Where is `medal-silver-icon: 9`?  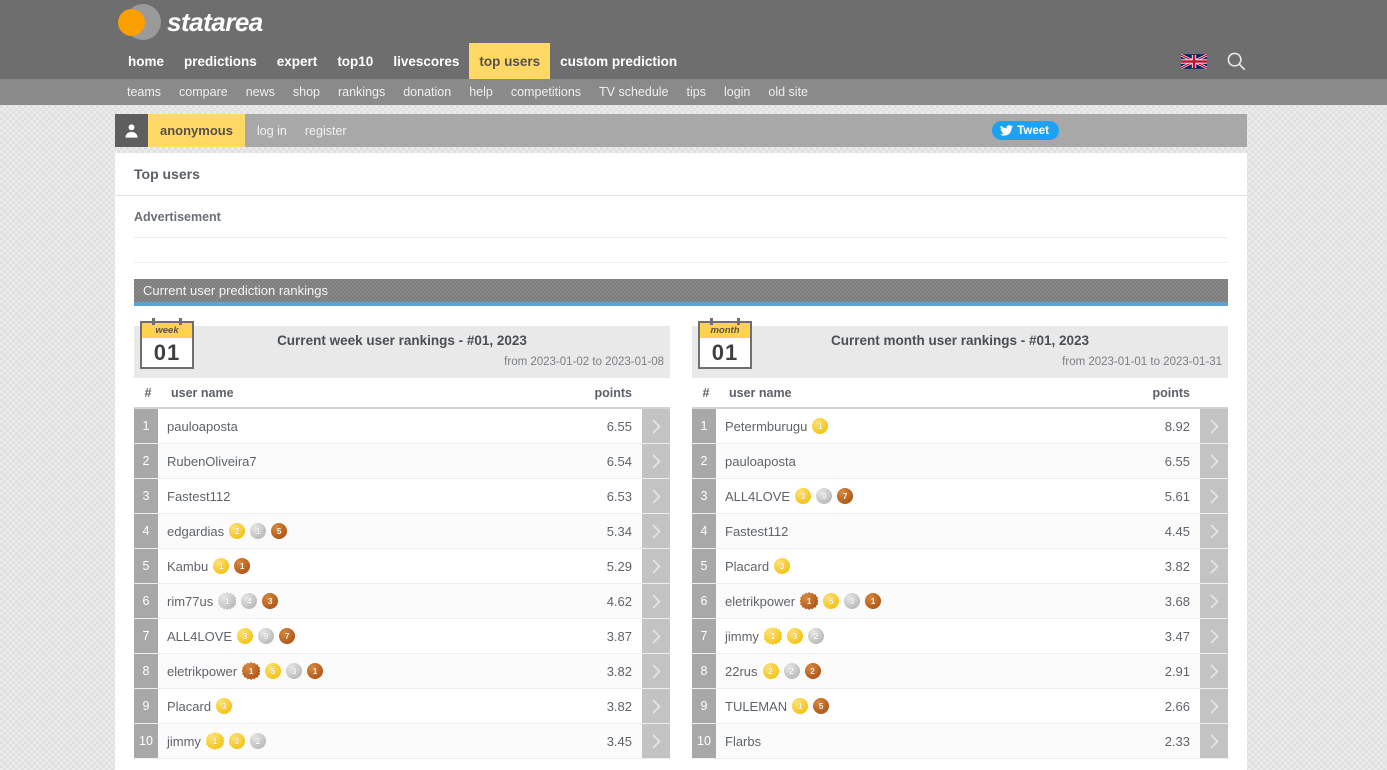
medal-silver-icon: 9 is located at coordinates (824, 496).